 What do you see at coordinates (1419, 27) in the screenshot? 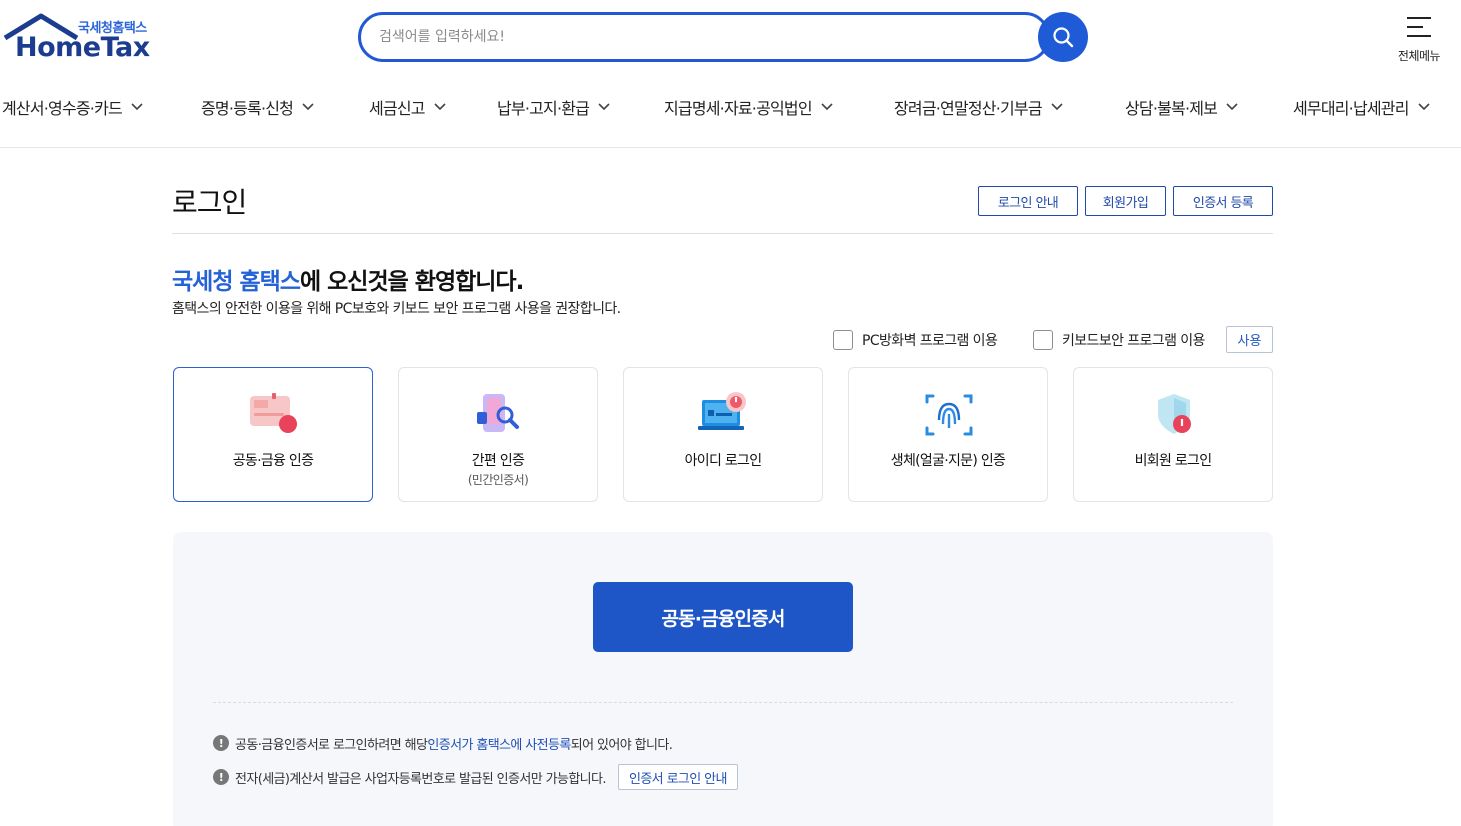
I see `hamburger-menu-icon` at bounding box center [1419, 27].